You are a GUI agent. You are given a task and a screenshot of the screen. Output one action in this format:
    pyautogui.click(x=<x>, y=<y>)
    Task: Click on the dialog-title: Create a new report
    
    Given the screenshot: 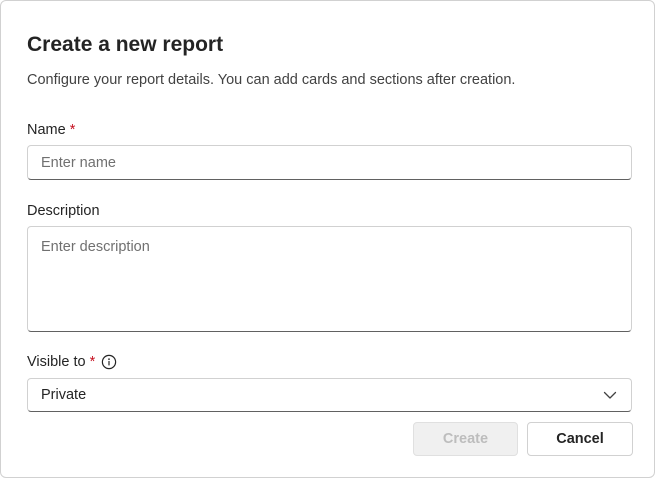 What is the action you would take?
    pyautogui.click(x=125, y=44)
    